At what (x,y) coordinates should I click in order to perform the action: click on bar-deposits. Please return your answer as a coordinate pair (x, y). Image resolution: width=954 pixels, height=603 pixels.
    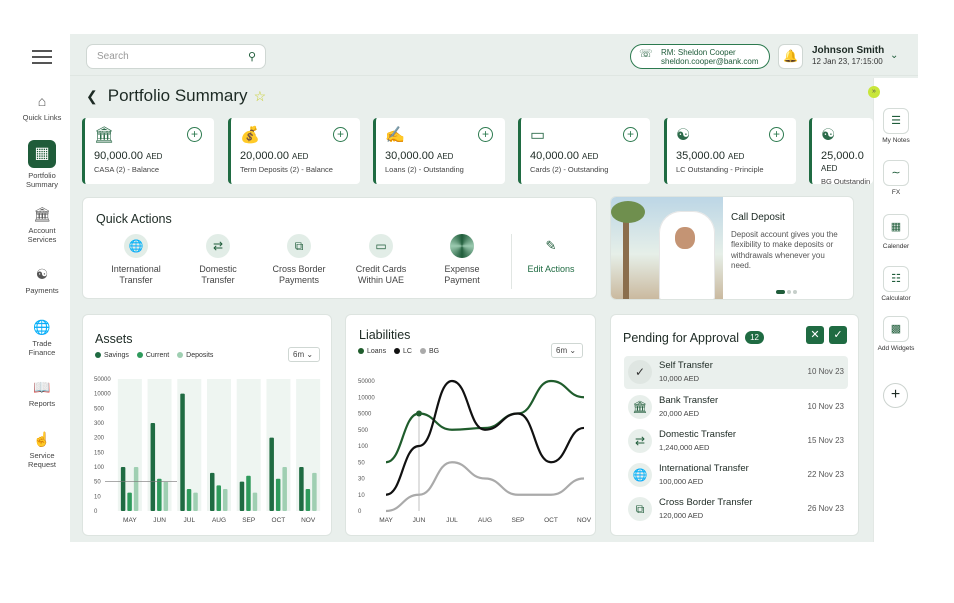
    Looking at the image, I should click on (225, 500).